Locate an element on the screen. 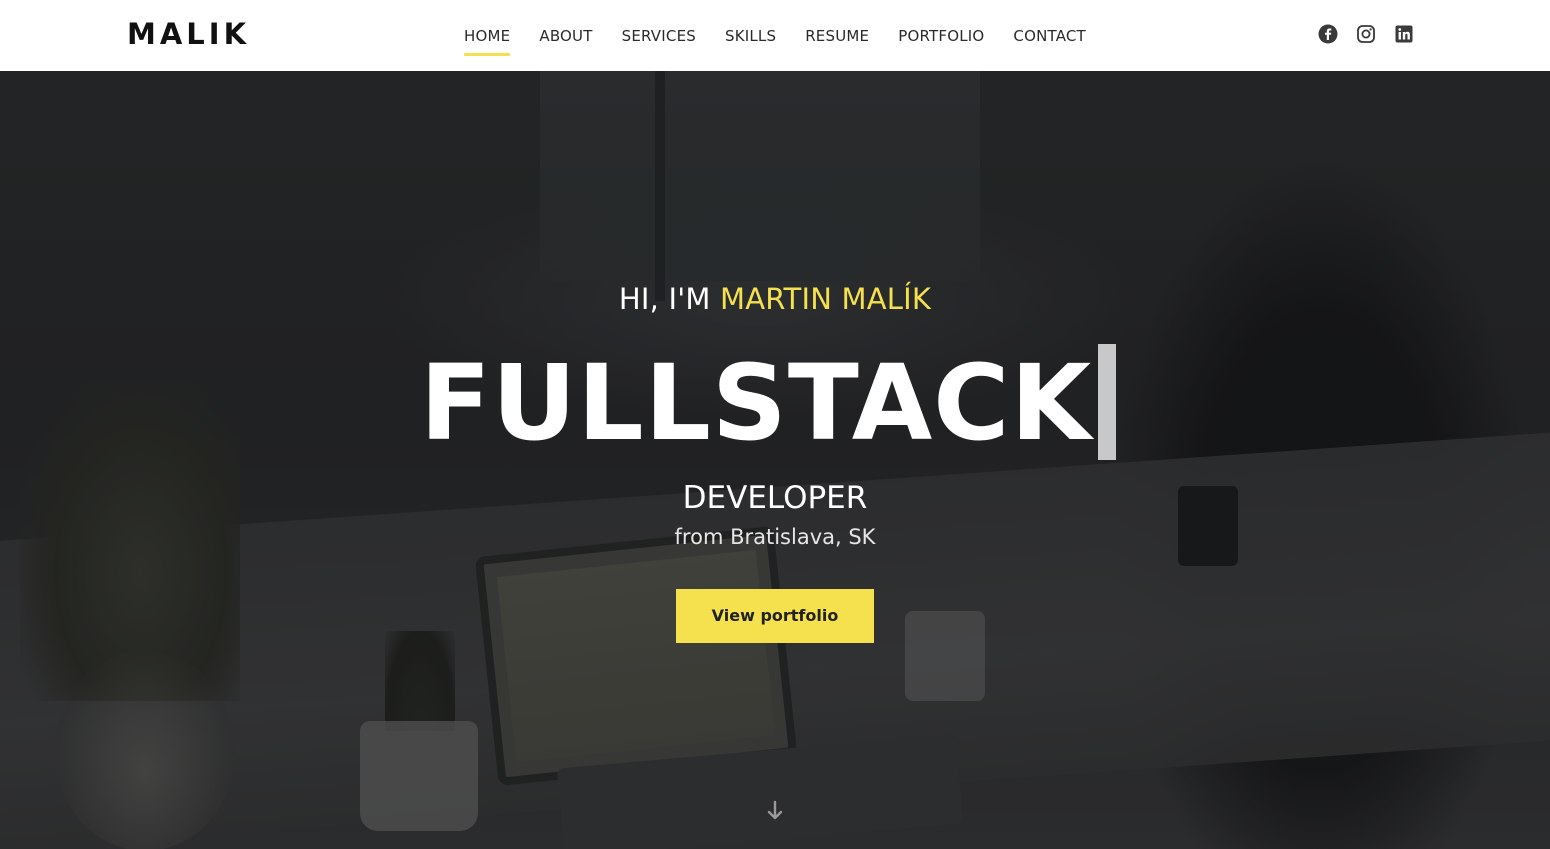 Image resolution: width=1550 pixels, height=849 pixels. hero-greeting-prefix: HI, I'M is located at coordinates (669, 299).